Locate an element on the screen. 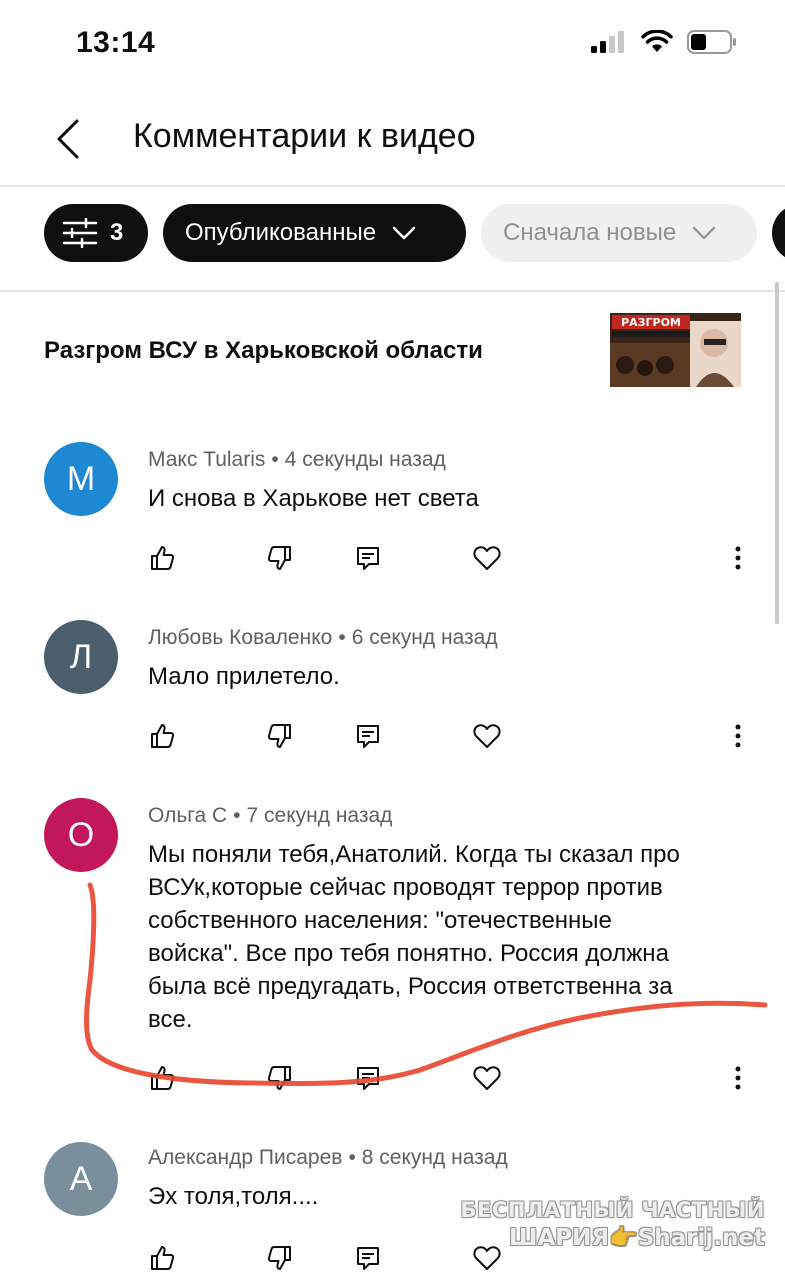 This screenshot has height=1280, width=785. comment-author: Макс Tularis is located at coordinates (206, 459).